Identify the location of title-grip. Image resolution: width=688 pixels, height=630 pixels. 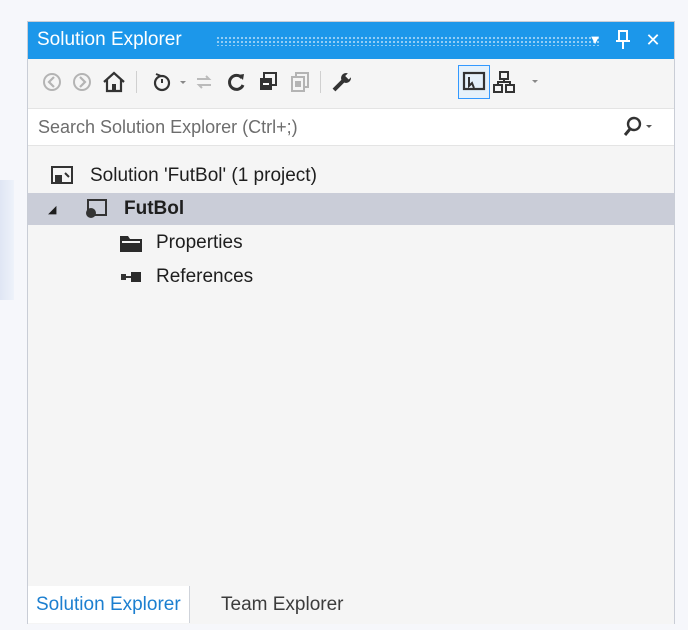
(408, 41).